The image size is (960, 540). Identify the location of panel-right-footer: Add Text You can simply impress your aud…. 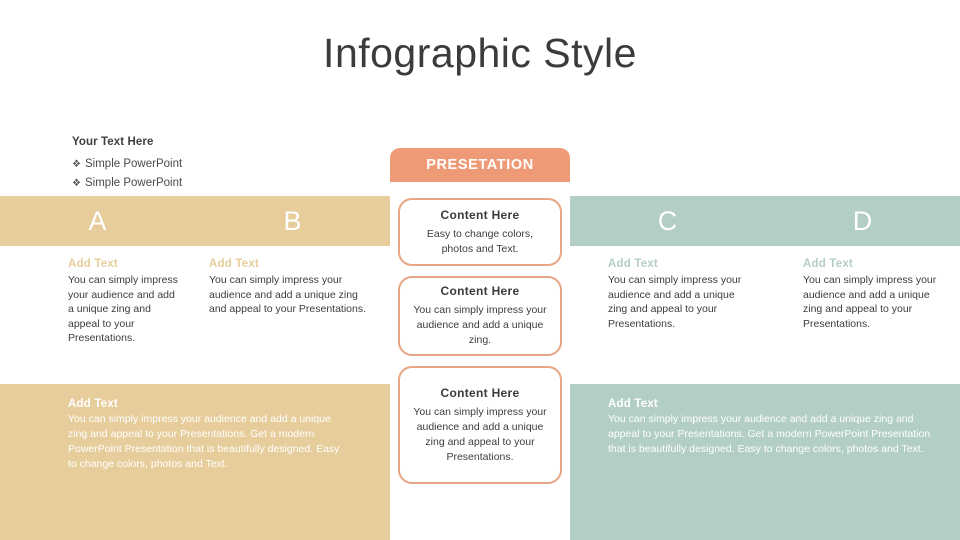
(765, 462).